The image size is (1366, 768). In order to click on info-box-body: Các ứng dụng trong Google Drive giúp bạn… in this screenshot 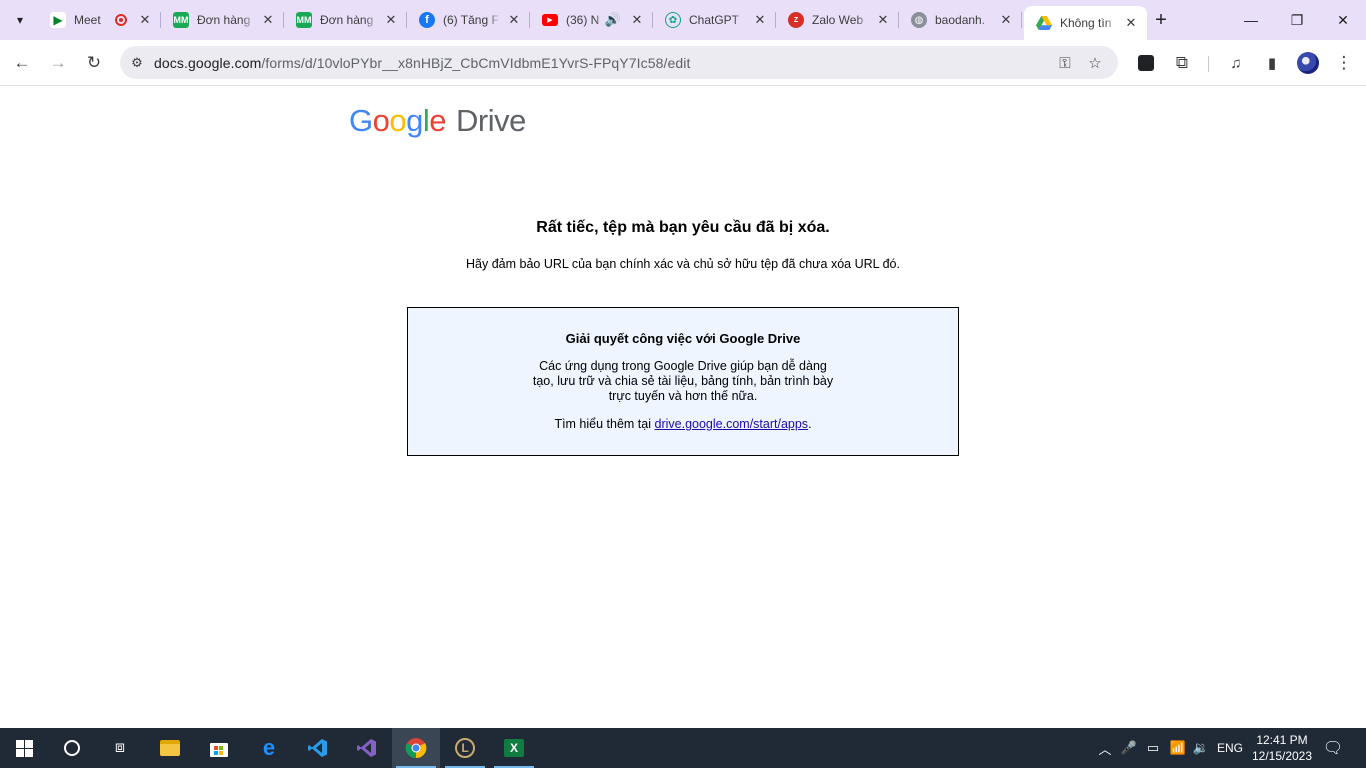, I will do `click(683, 381)`.